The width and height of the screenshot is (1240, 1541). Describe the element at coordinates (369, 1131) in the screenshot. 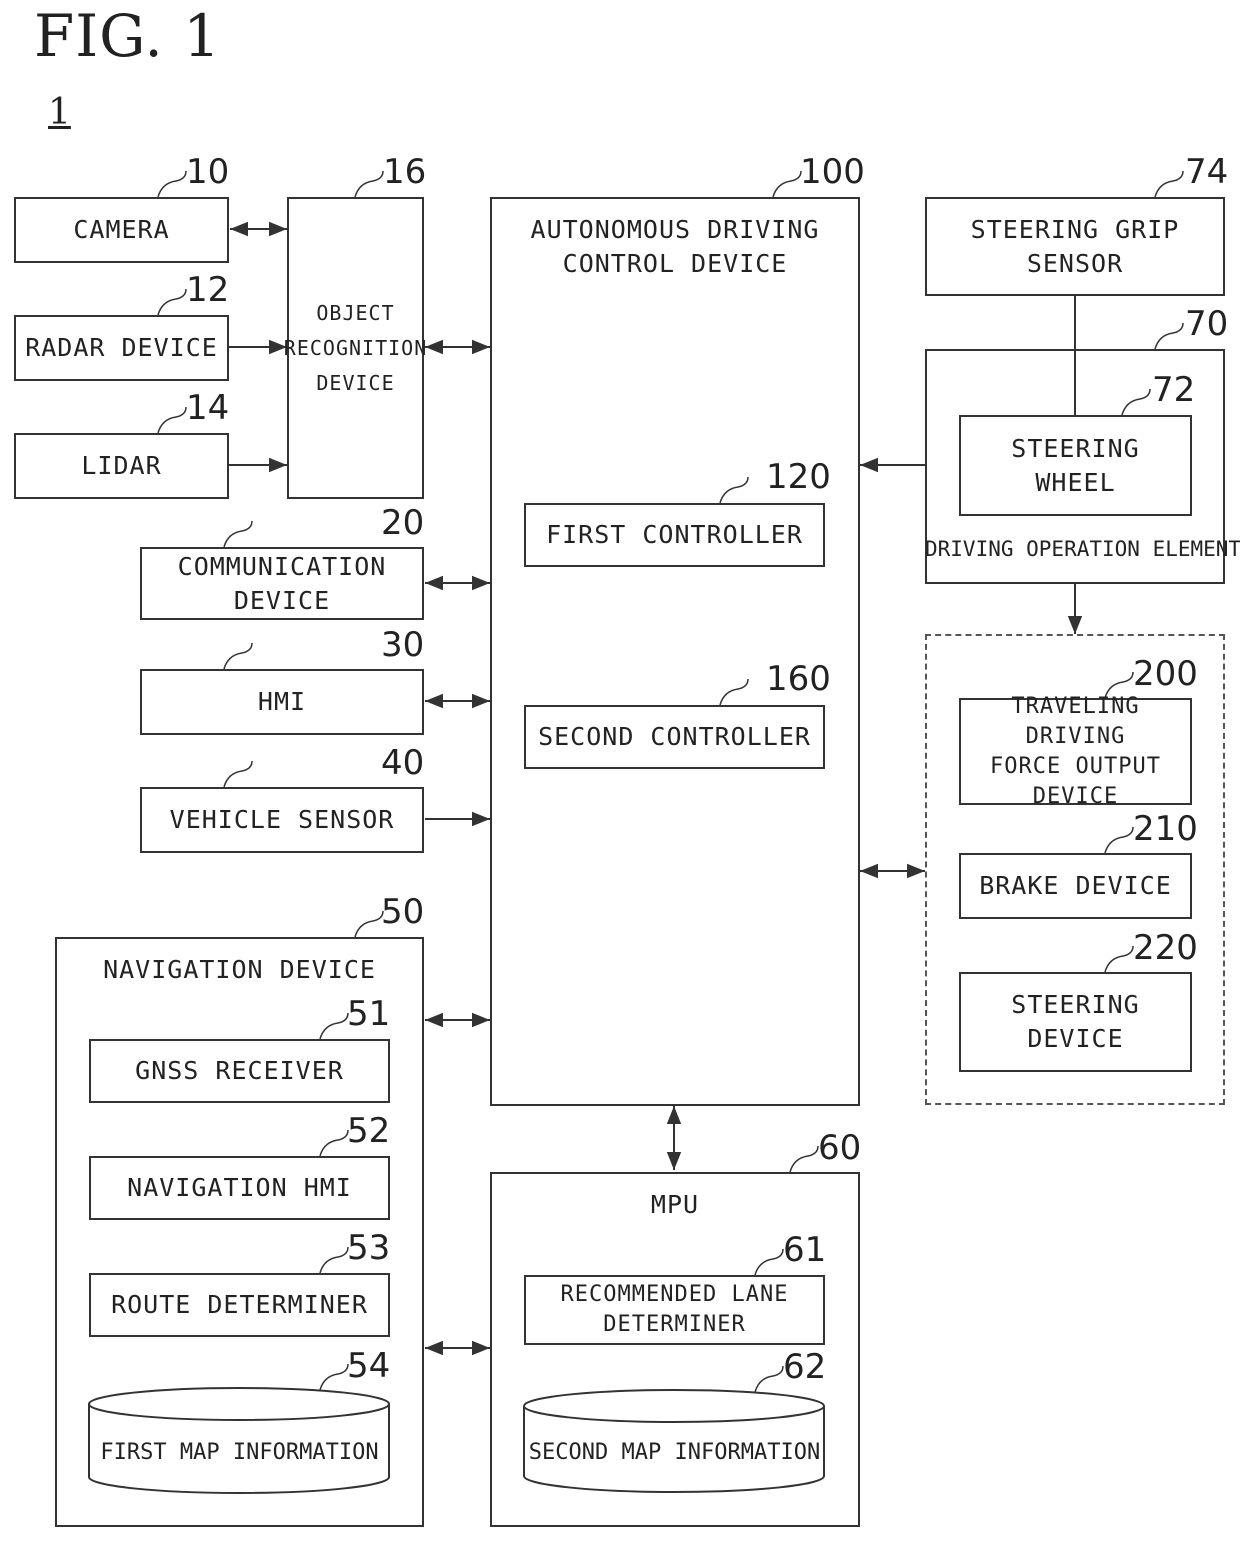

I see `ref-nav-hmi: 52` at that location.